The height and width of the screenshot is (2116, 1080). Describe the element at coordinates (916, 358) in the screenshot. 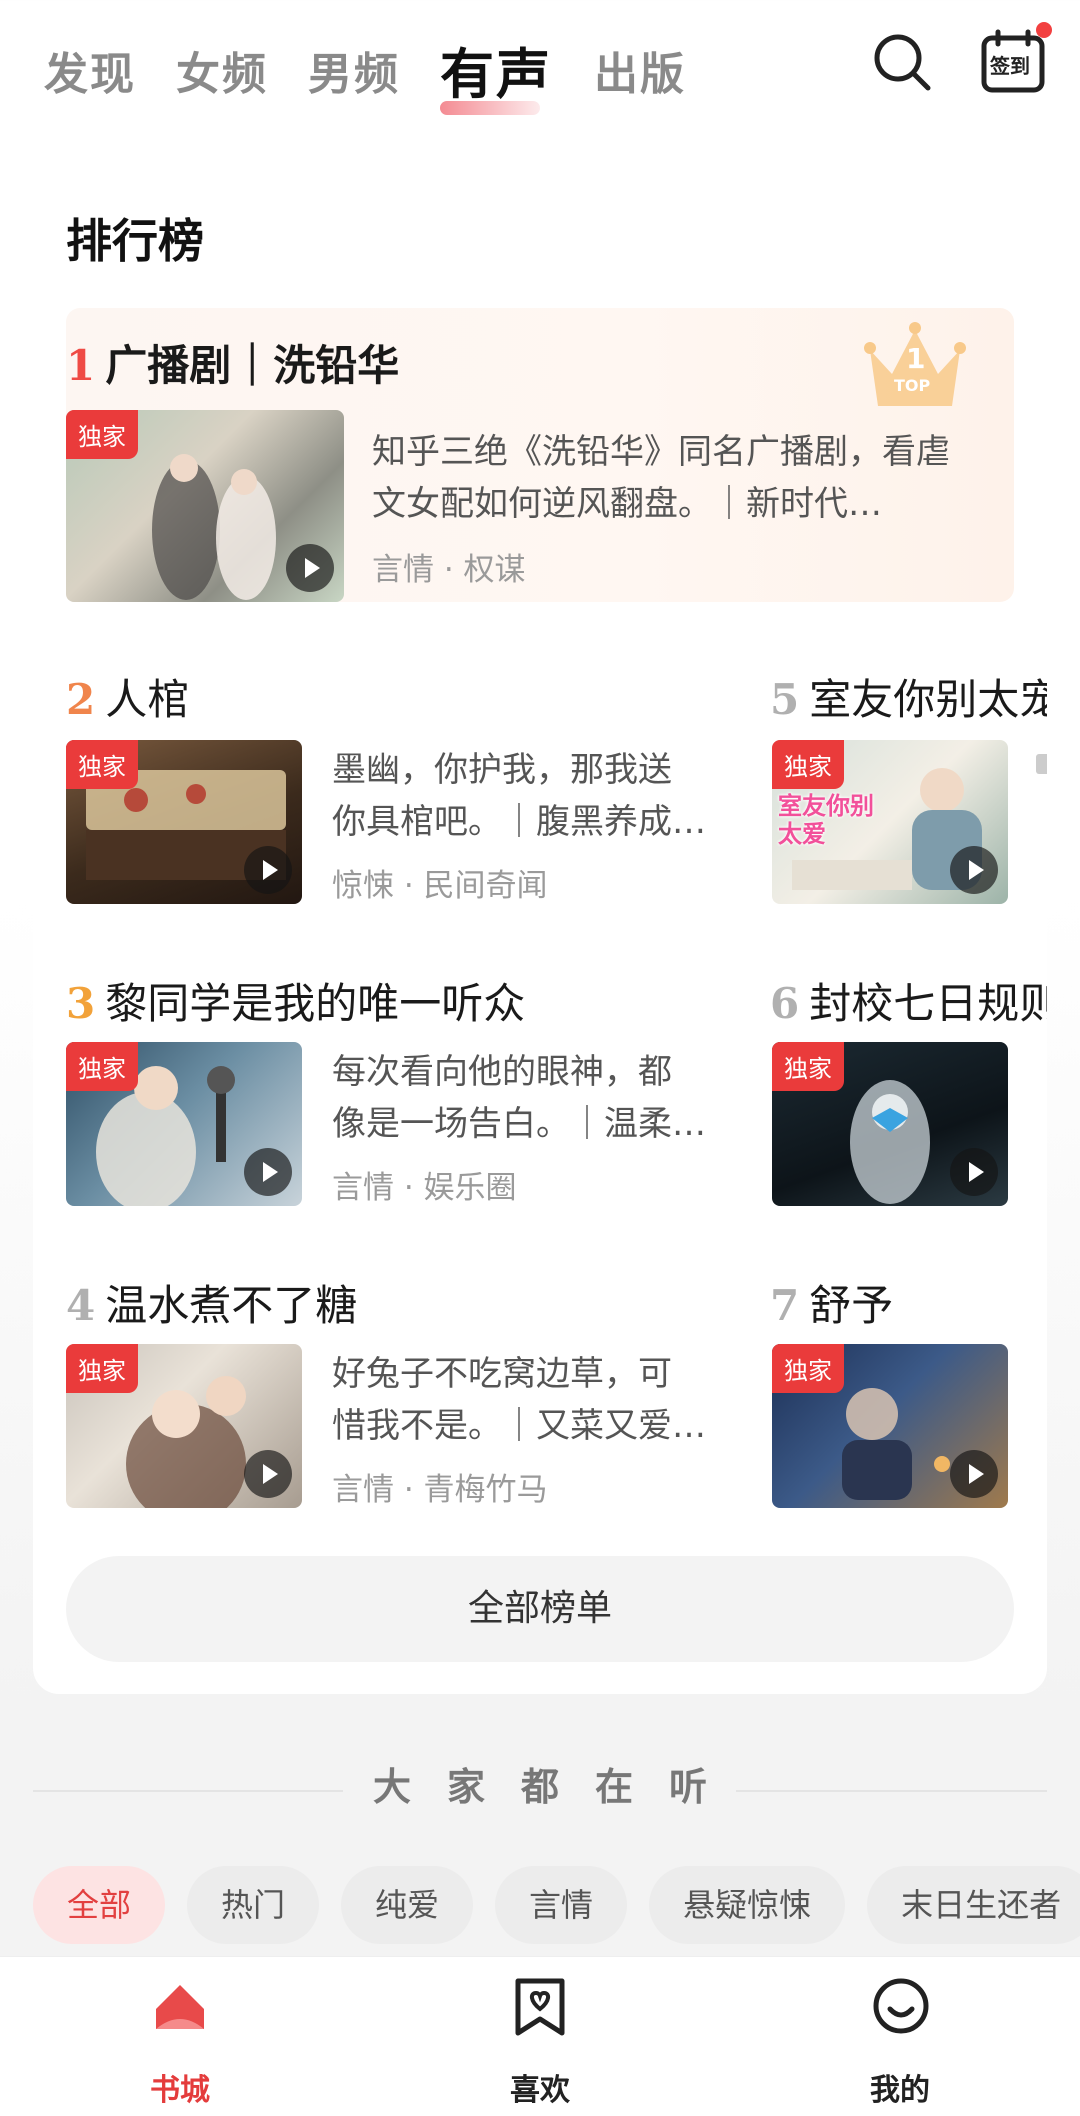

I see `crown-number: 1` at that location.